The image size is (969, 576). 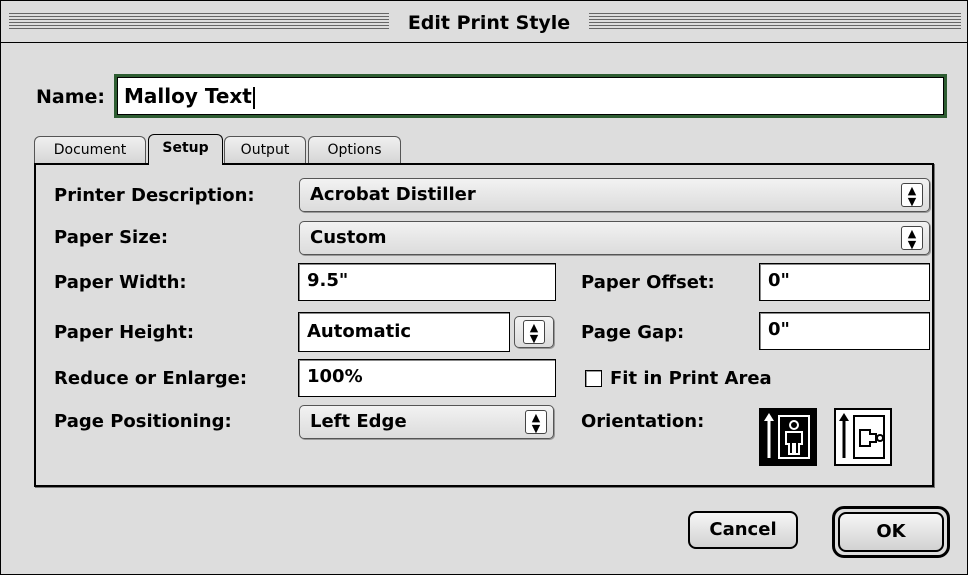 I want to click on fit-in-print-area-checkbox, so click(x=593, y=378).